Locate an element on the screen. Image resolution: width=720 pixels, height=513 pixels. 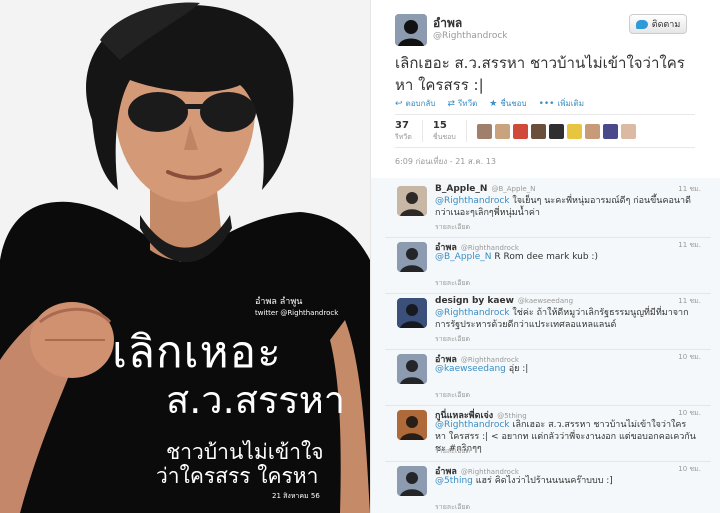
shirt-name-text: อำพล ลำพูน is located at coordinates (279, 302).